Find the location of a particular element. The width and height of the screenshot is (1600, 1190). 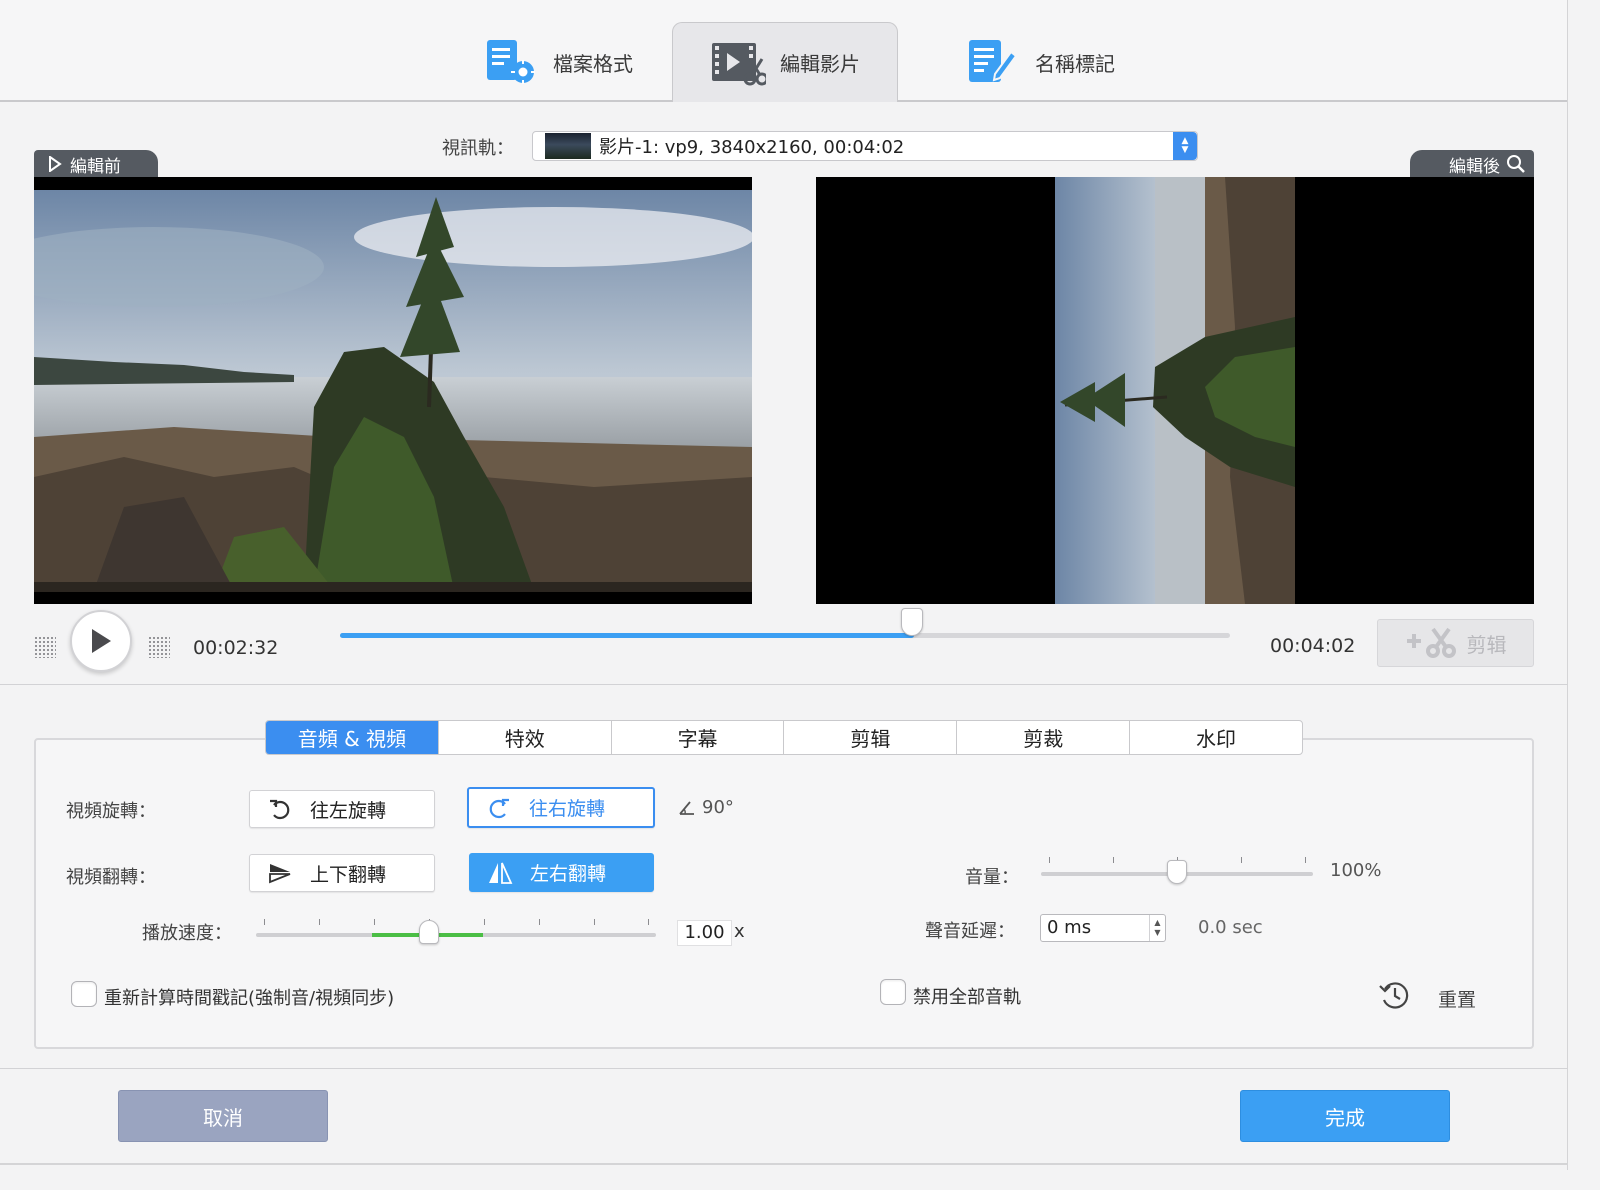

flip-vertical-label: 上下翻轉 is located at coordinates (348, 874).